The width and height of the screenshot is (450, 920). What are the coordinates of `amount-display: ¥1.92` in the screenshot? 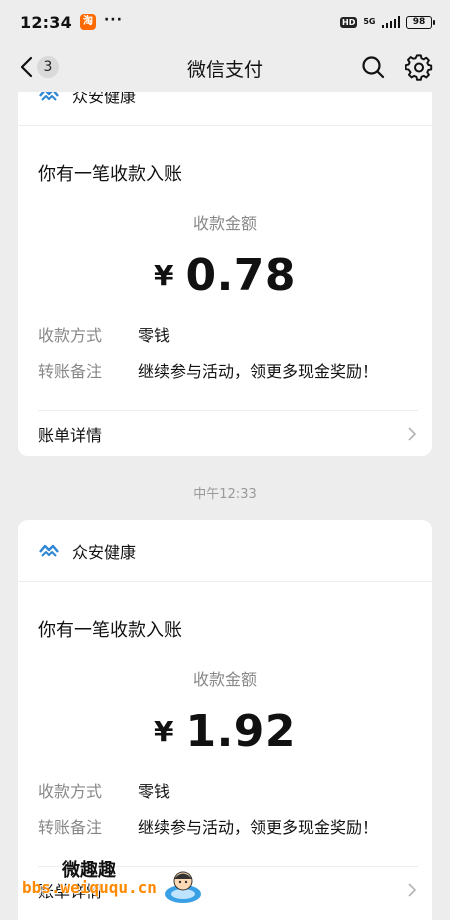 It's located at (225, 732).